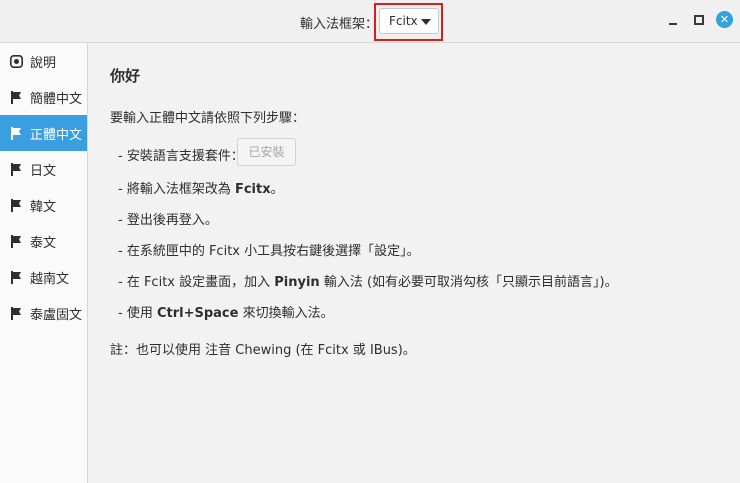  I want to click on step-text: 來切換輸入法。, so click(286, 313).